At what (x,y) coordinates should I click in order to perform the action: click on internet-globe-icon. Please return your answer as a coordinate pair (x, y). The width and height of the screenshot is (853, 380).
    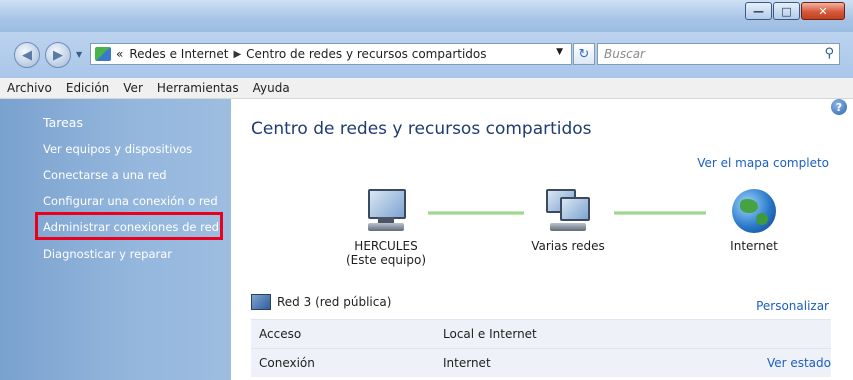
    Looking at the image, I should click on (754, 211).